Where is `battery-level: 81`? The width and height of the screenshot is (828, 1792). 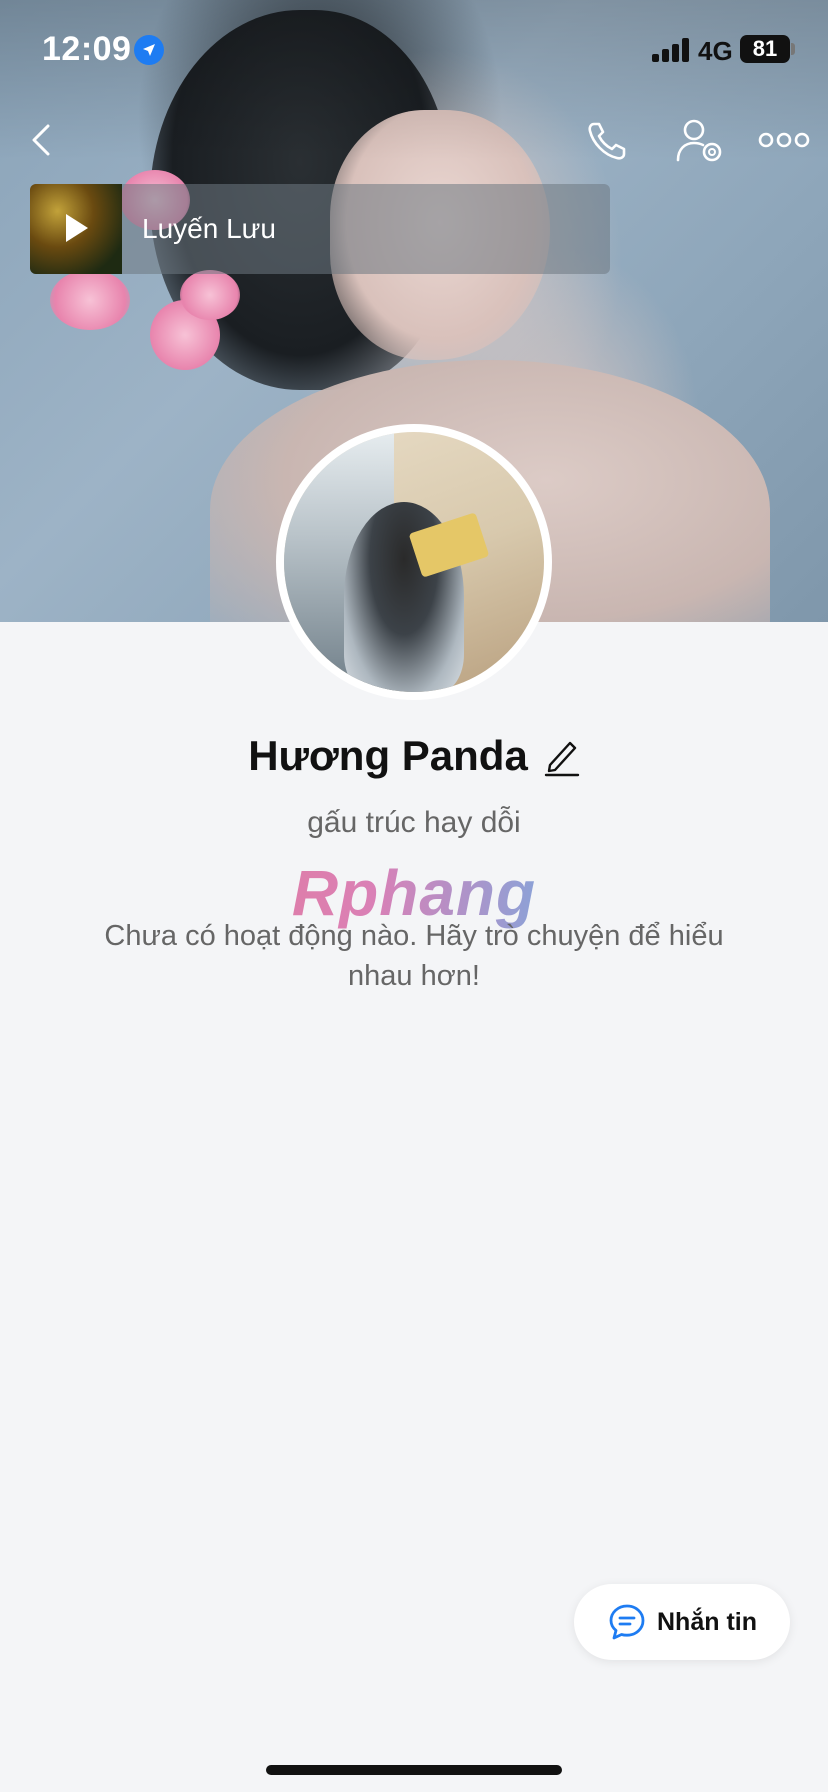 battery-level: 81 is located at coordinates (765, 49).